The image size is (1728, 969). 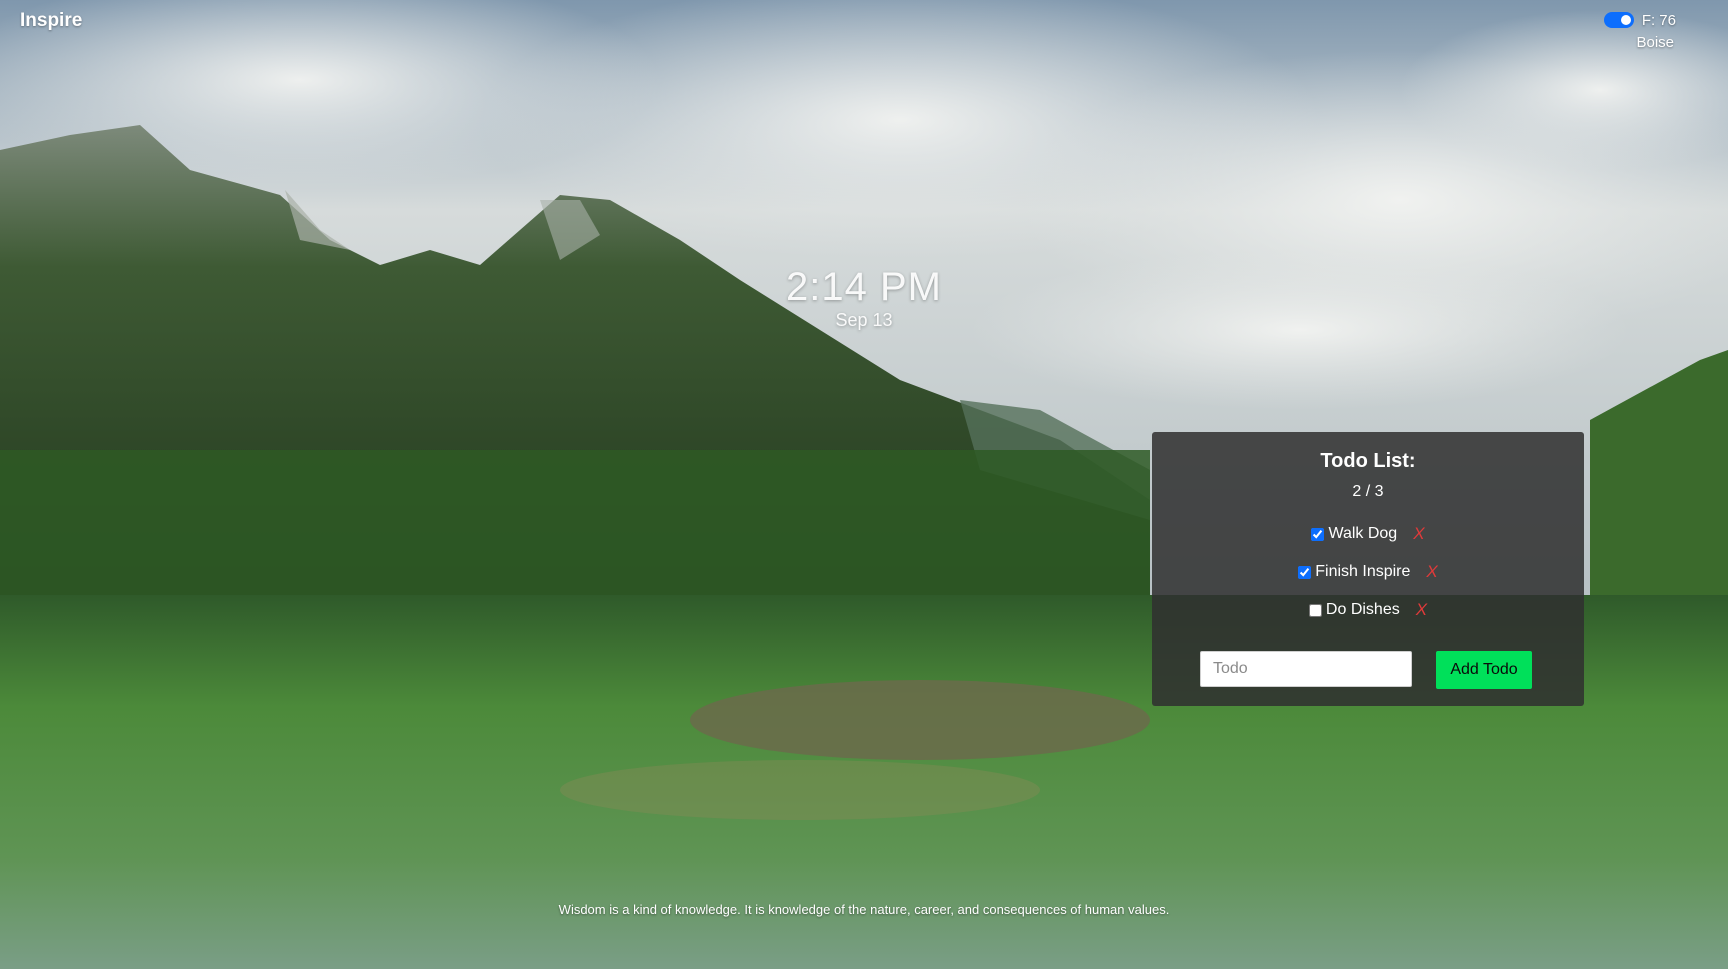 I want to click on todo-item: Walk Dog X, so click(x=1368, y=534).